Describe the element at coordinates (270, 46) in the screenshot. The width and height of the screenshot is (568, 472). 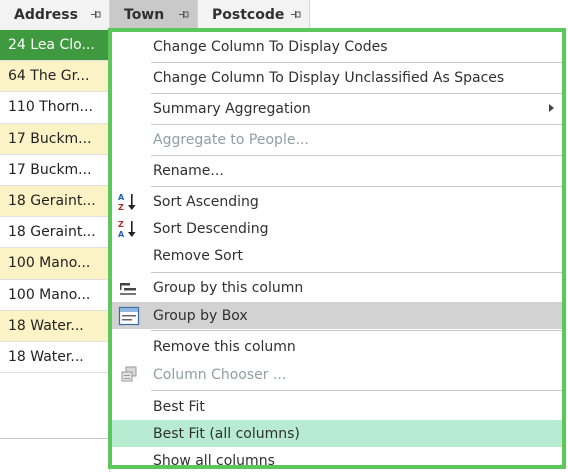
I see `menu-item-label: Change Column To Display Codes` at that location.